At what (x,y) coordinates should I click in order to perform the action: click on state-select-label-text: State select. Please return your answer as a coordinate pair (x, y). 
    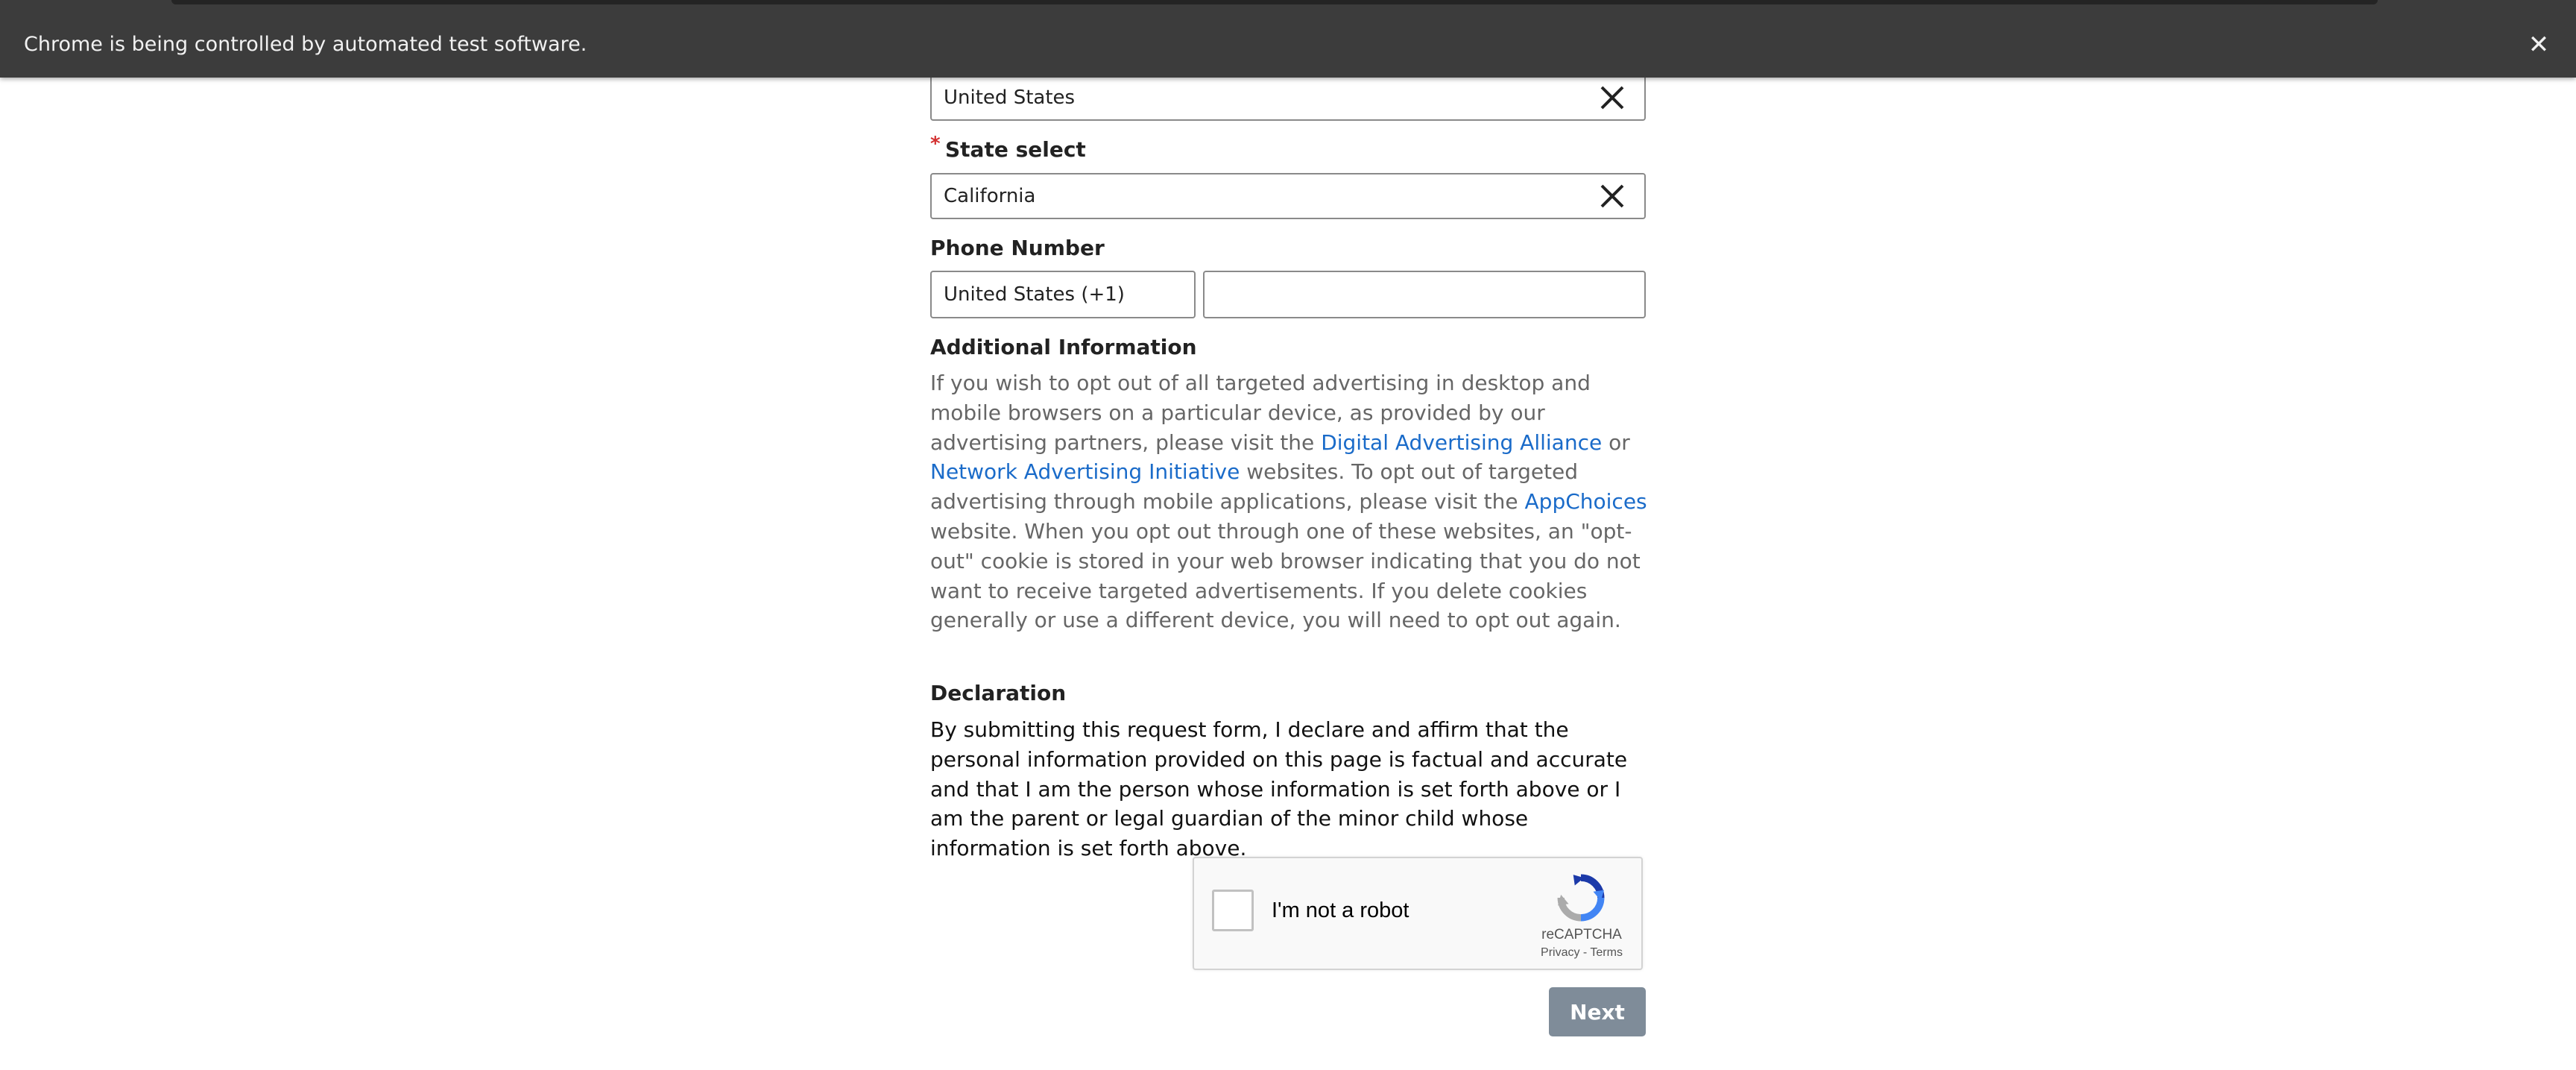
    Looking at the image, I should click on (1015, 149).